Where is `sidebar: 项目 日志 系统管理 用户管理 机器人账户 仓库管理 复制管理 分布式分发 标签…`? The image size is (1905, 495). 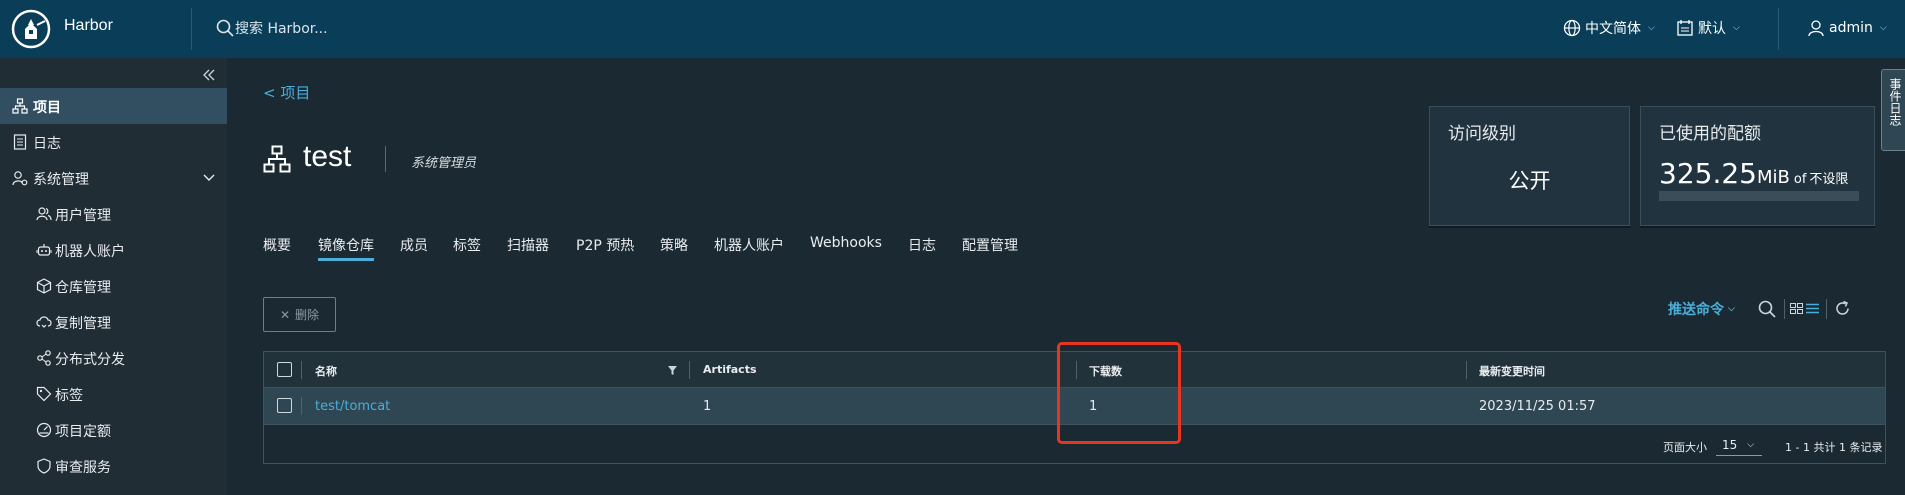
sidebar: 项目 日志 系统管理 用户管理 机器人账户 仓库管理 复制管理 分布式分发 标签… is located at coordinates (113, 276).